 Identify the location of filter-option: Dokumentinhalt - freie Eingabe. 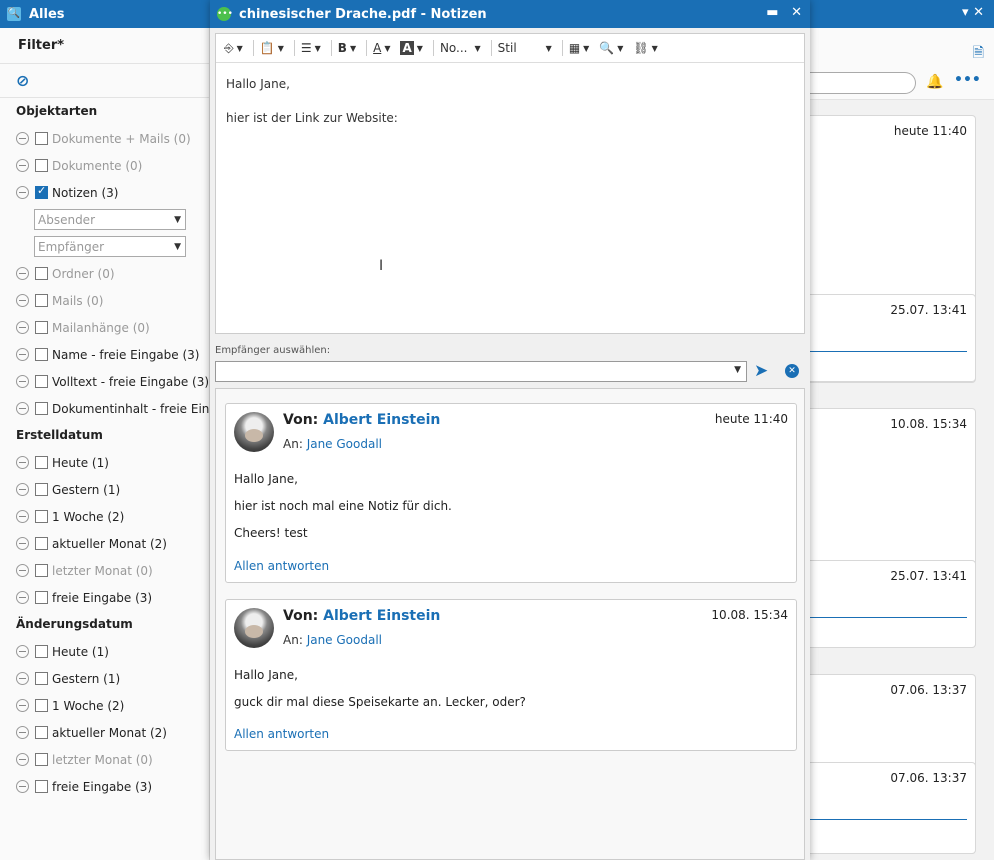
(119, 408).